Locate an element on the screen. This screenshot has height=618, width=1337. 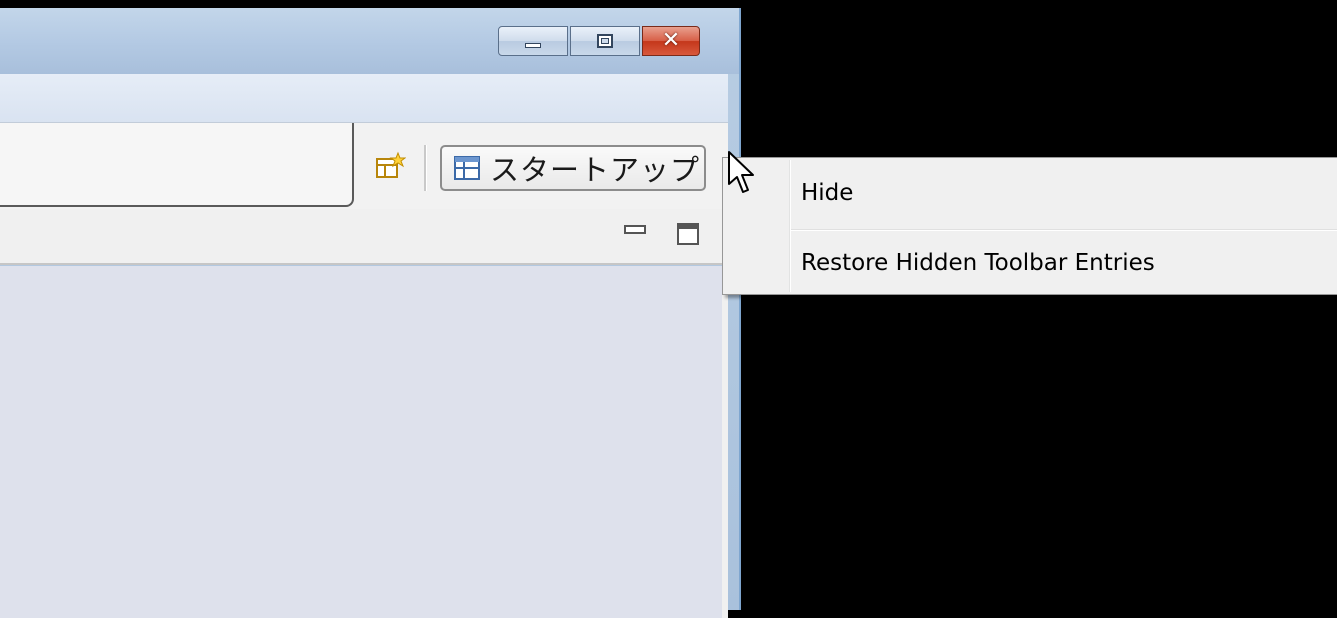
perspective-label: スタートアップ is located at coordinates (595, 170).